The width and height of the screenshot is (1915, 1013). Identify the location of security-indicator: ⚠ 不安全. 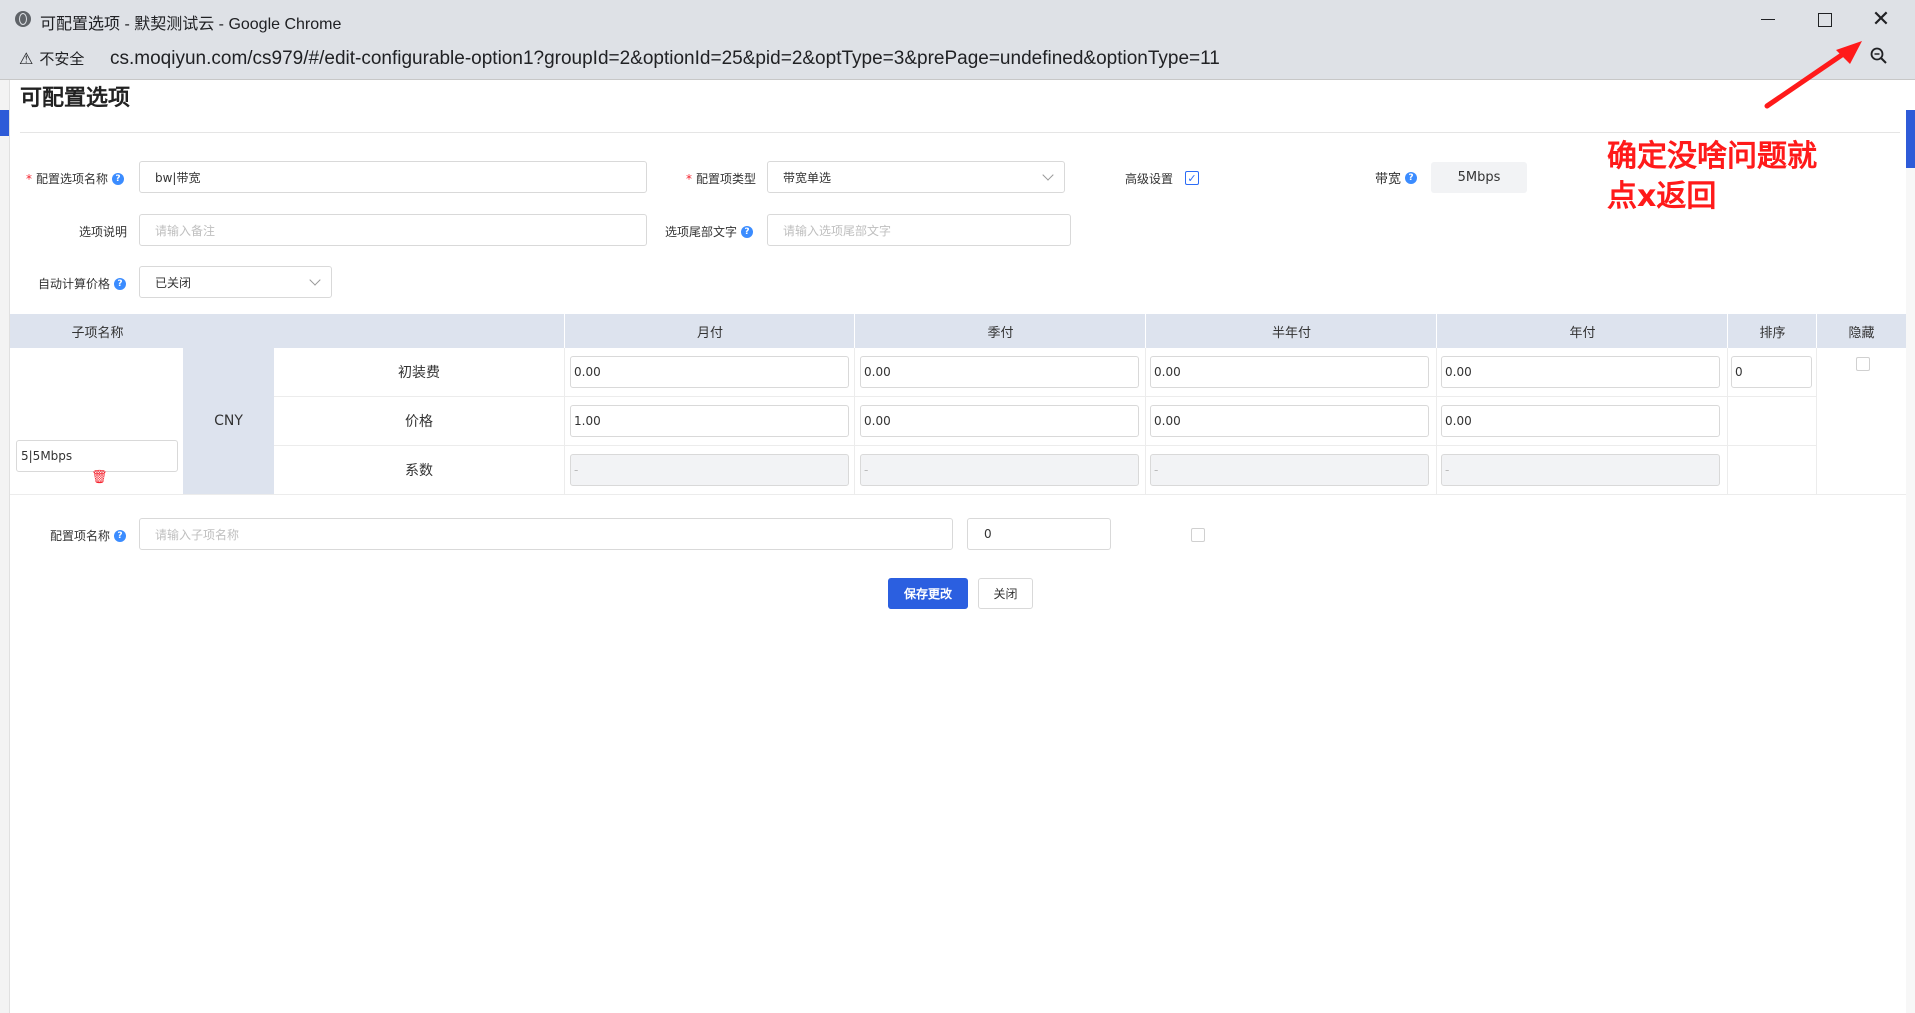
(51, 58).